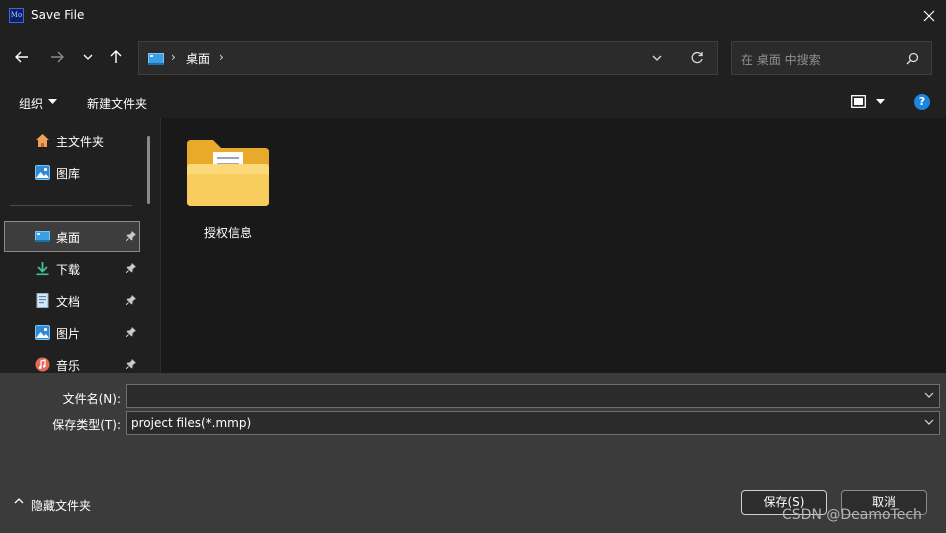 This screenshot has width=946, height=533. I want to click on sidebar-item-label: 图片, so click(68, 334).